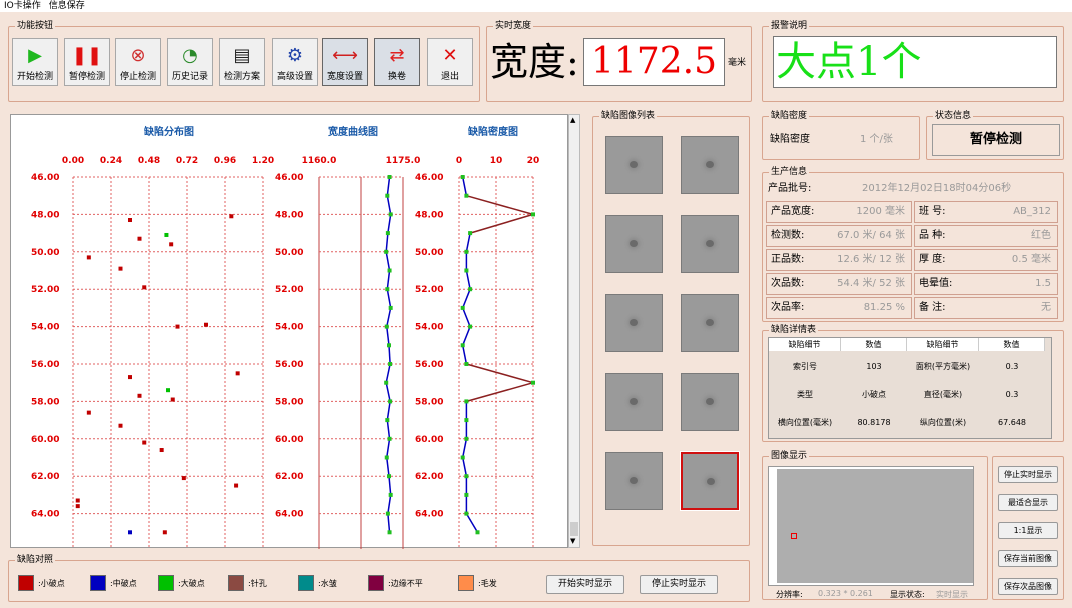 Image resolution: width=1072 pixels, height=608 pixels. What do you see at coordinates (449, 77) in the screenshot?
I see `toolbar-label: 退出` at bounding box center [449, 77].